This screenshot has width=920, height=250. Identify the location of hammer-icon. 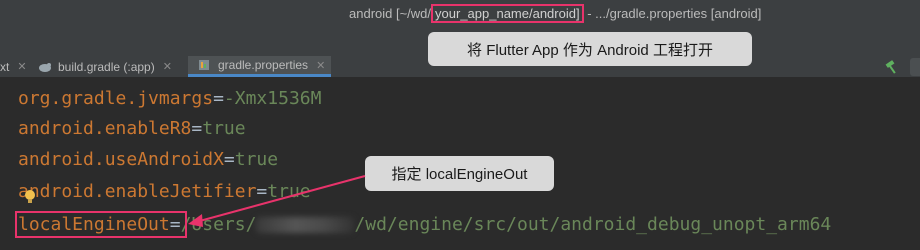
(892, 67).